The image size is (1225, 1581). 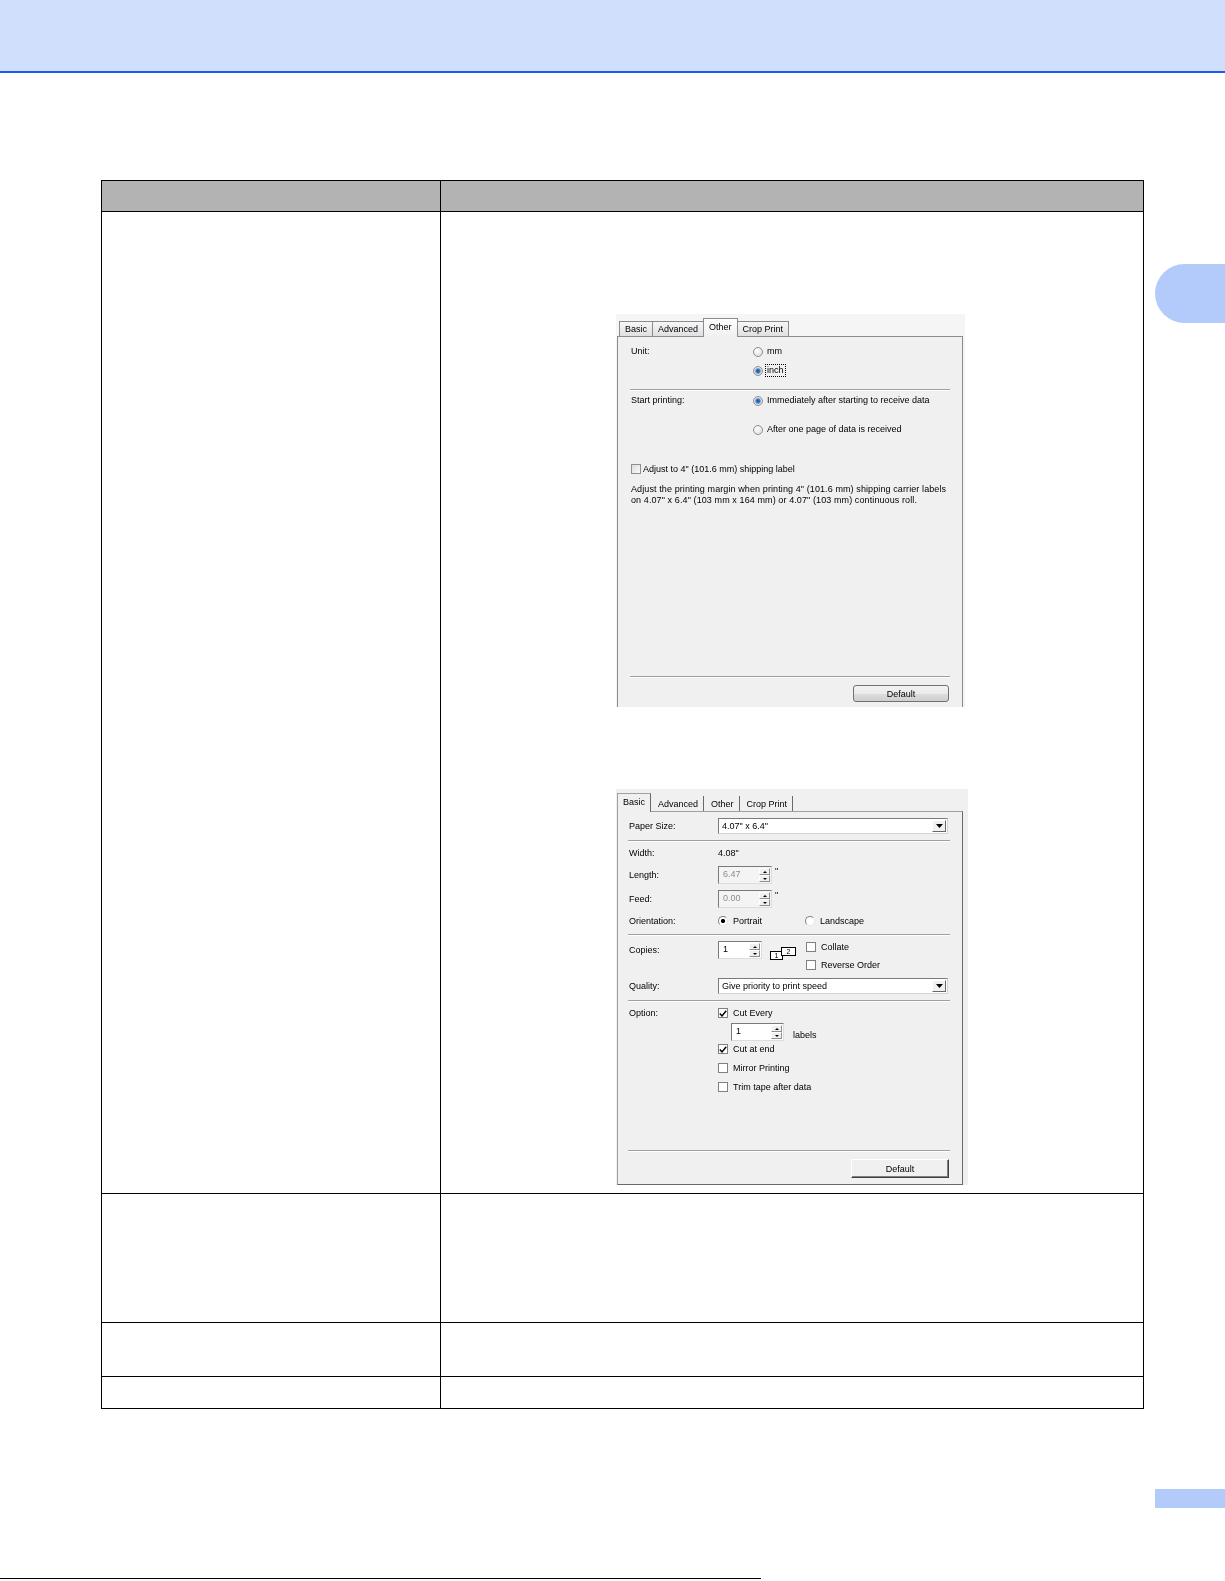 What do you see at coordinates (642, 853) in the screenshot?
I see `field-label: Width:` at bounding box center [642, 853].